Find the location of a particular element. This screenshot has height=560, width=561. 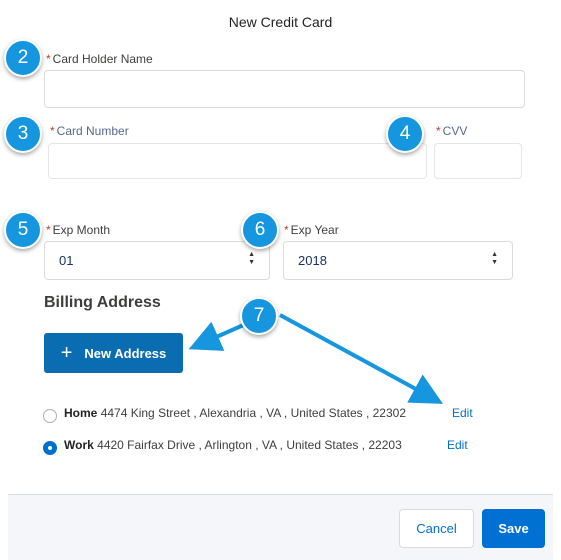

exp-year-label-text: Exp Year is located at coordinates (314, 230).